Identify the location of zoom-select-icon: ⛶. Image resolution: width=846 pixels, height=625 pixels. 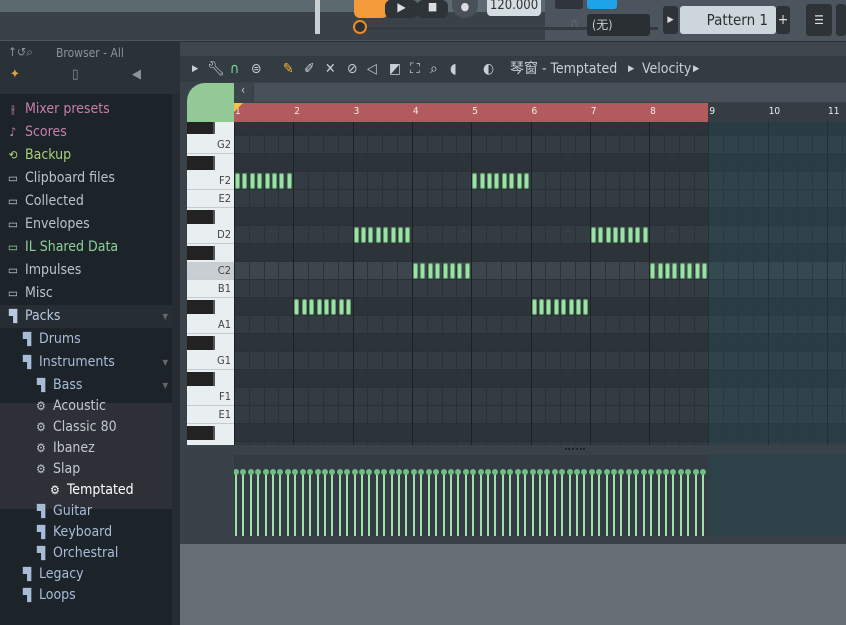
(415, 69).